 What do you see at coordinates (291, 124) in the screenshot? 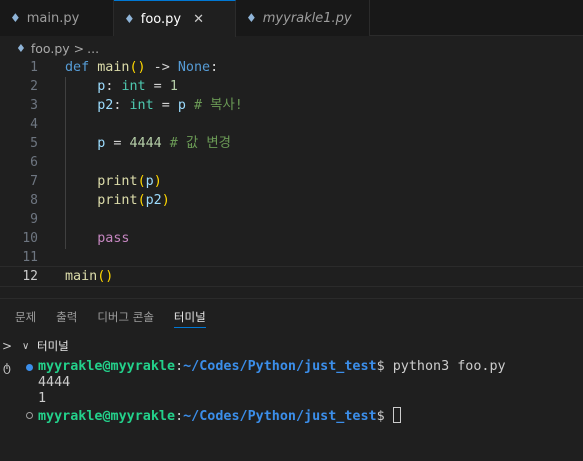
I see `code-line: 4` at bounding box center [291, 124].